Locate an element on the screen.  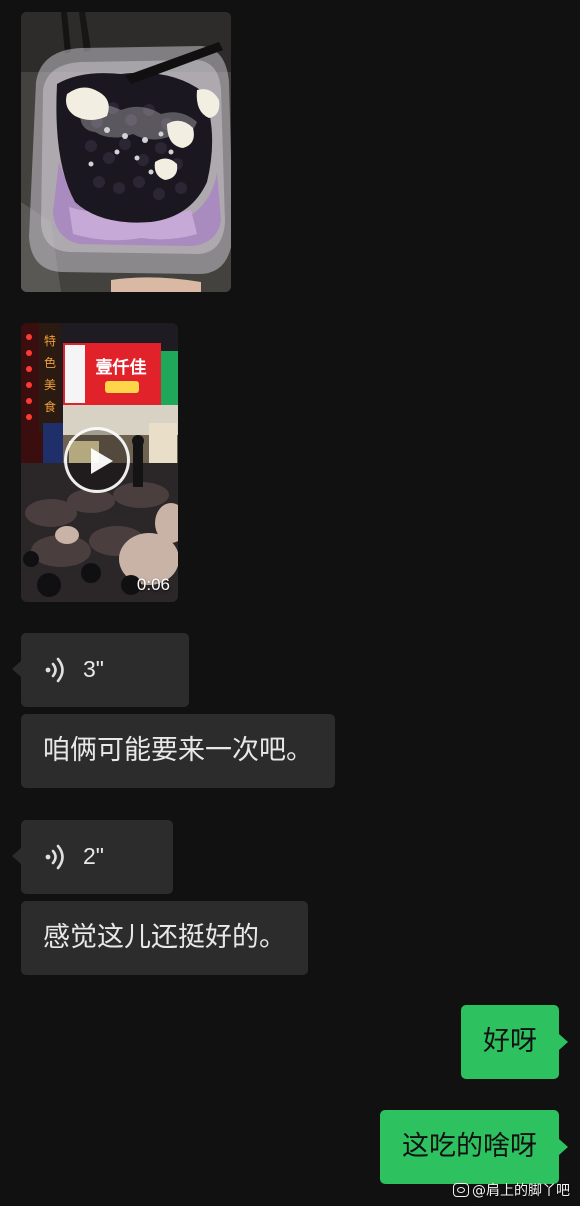
side-sign-char: 特 is located at coordinates (50, 340).